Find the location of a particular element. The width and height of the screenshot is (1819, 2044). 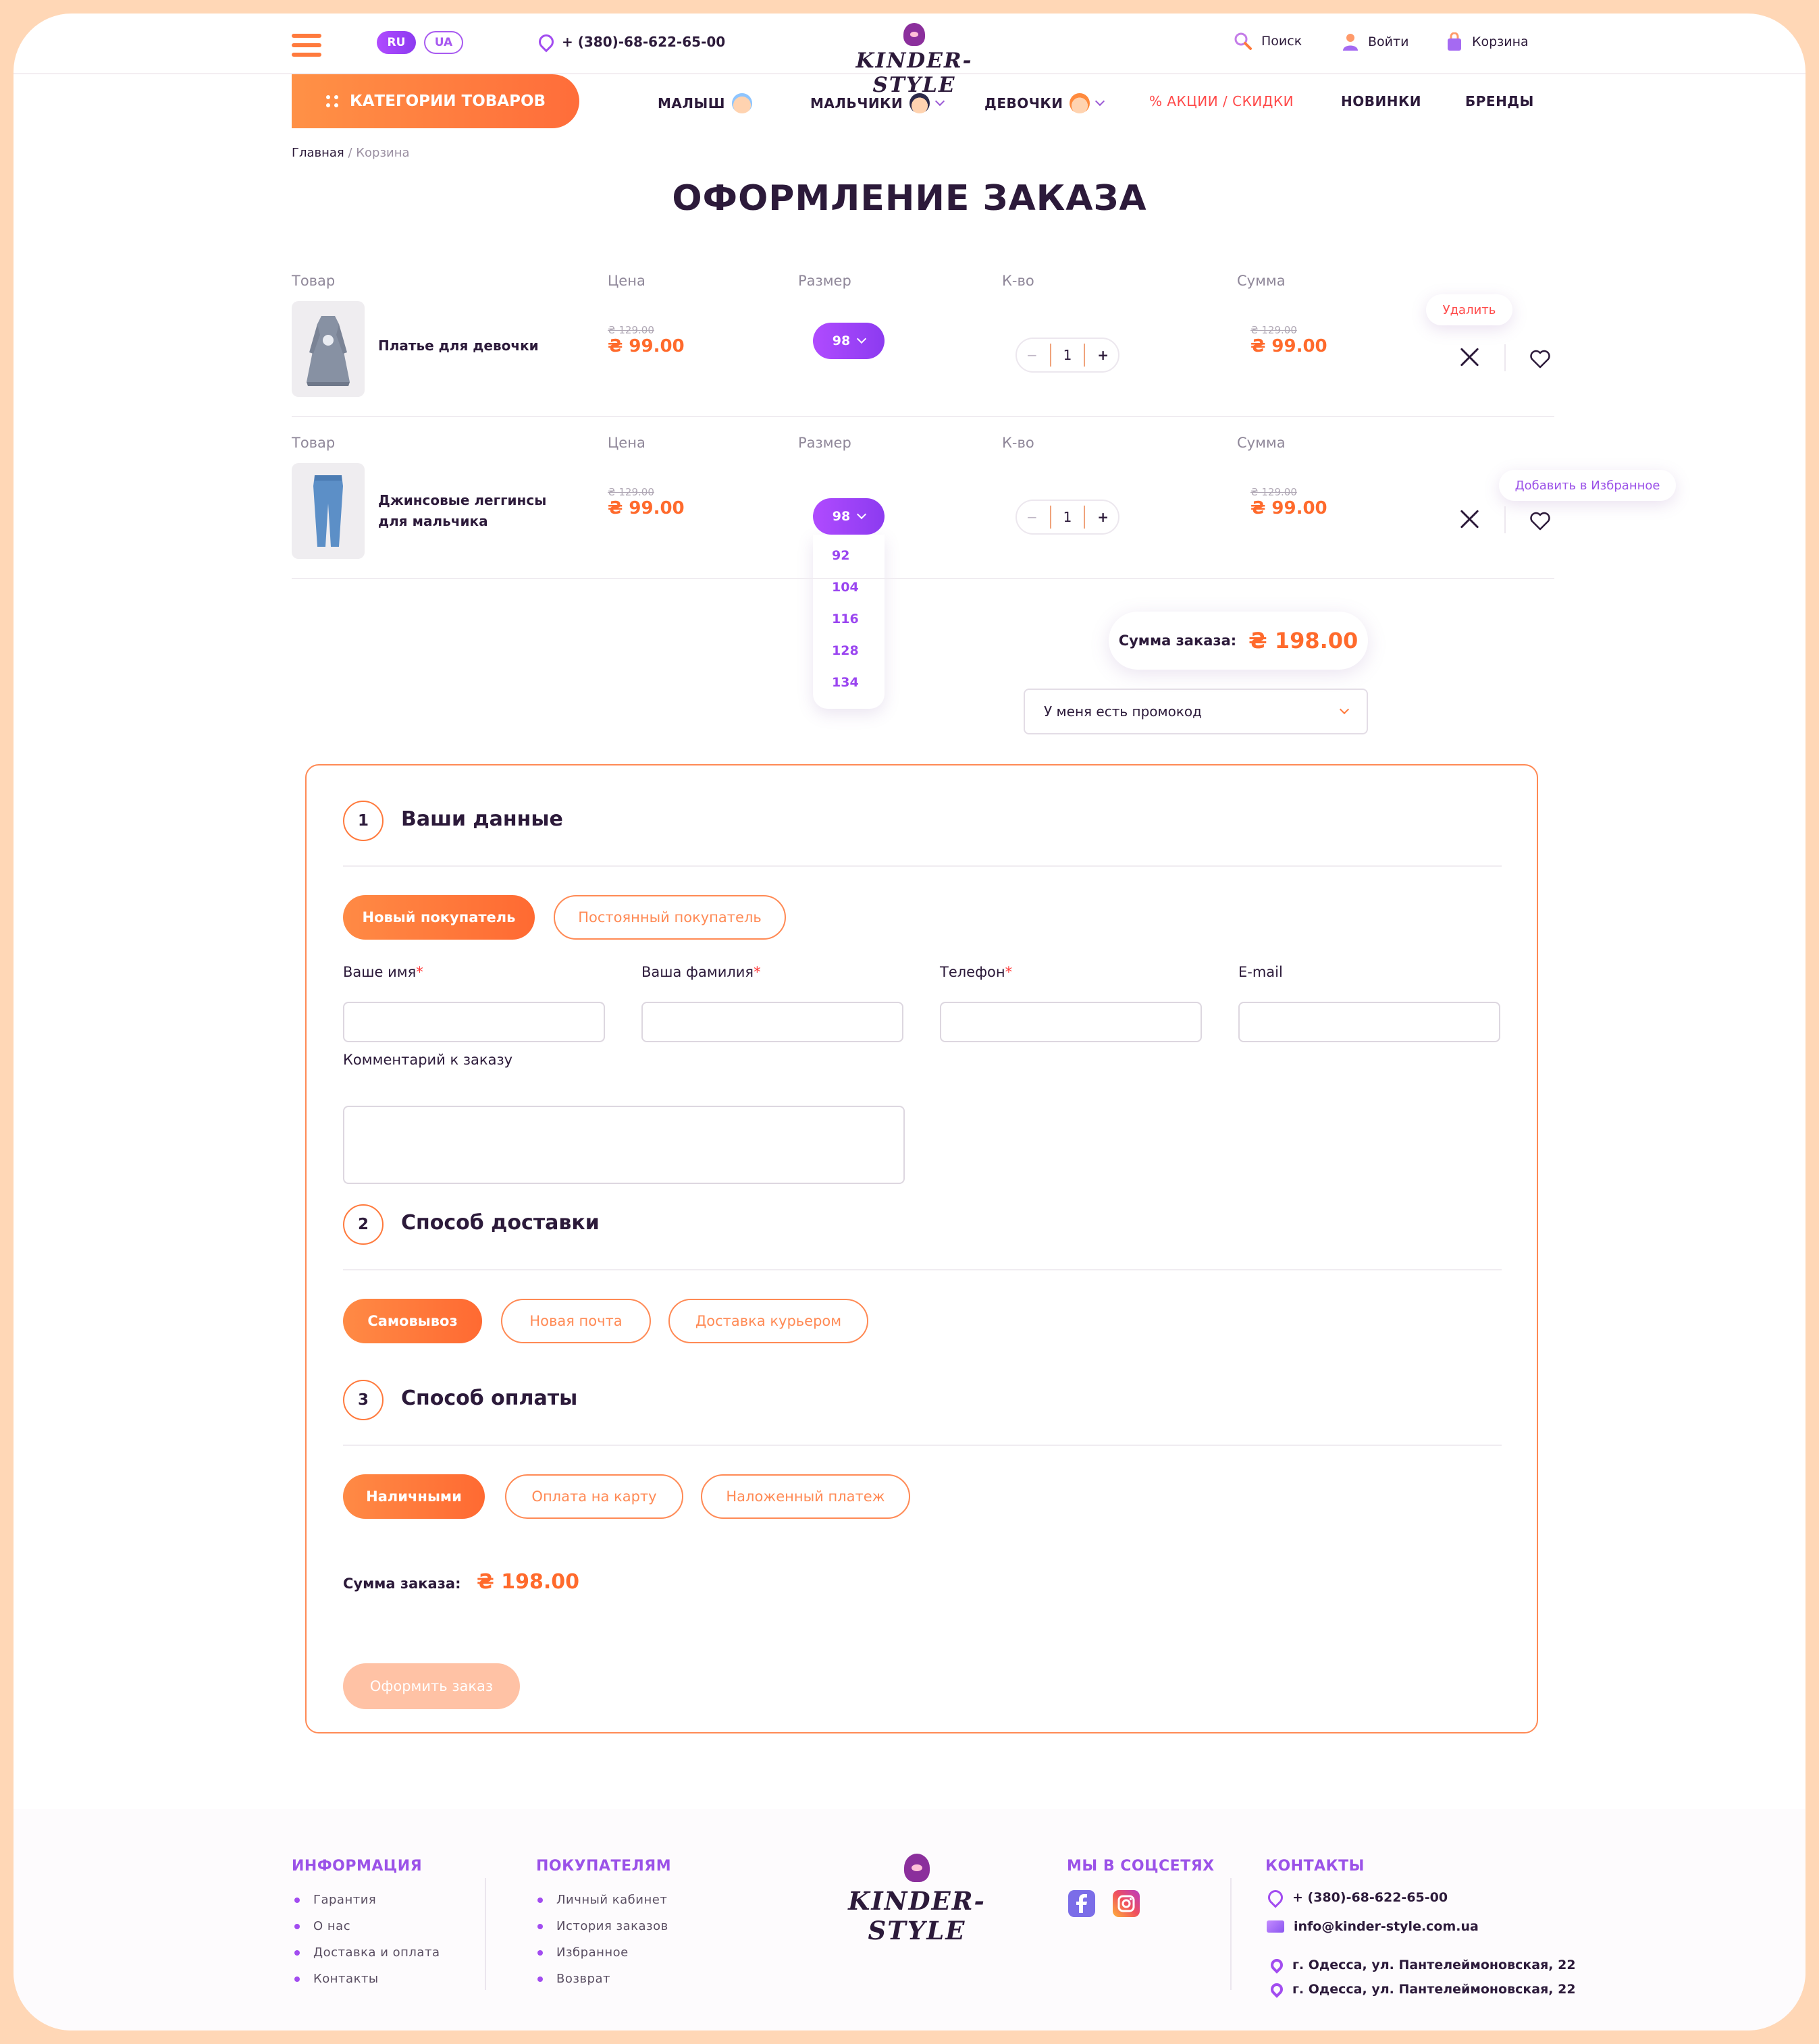

new-buyer-button: Новый покупатель is located at coordinates (439, 917).